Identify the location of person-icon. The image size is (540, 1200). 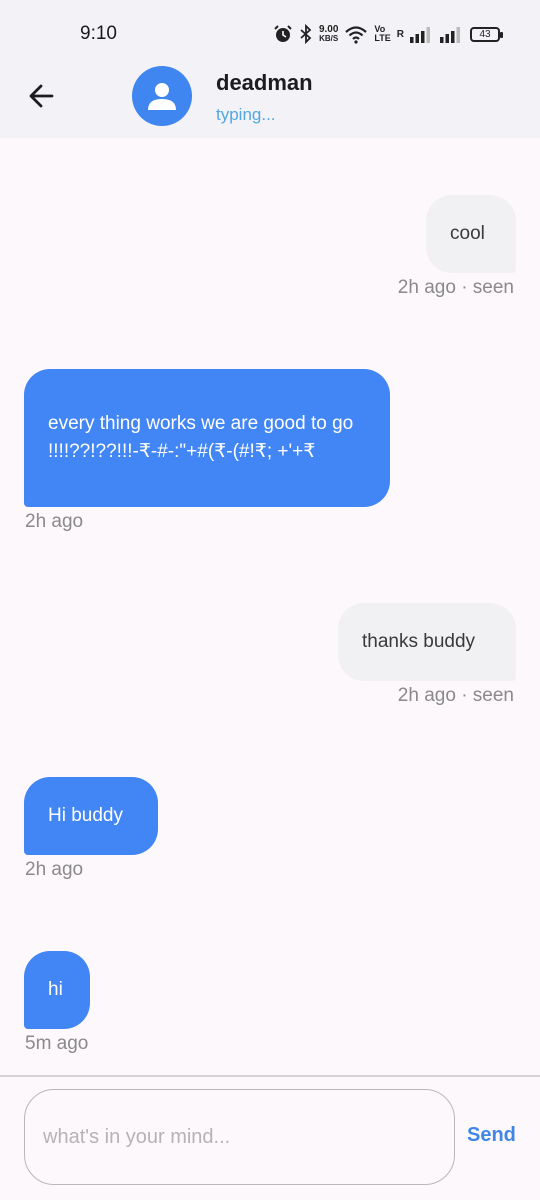
(162, 96).